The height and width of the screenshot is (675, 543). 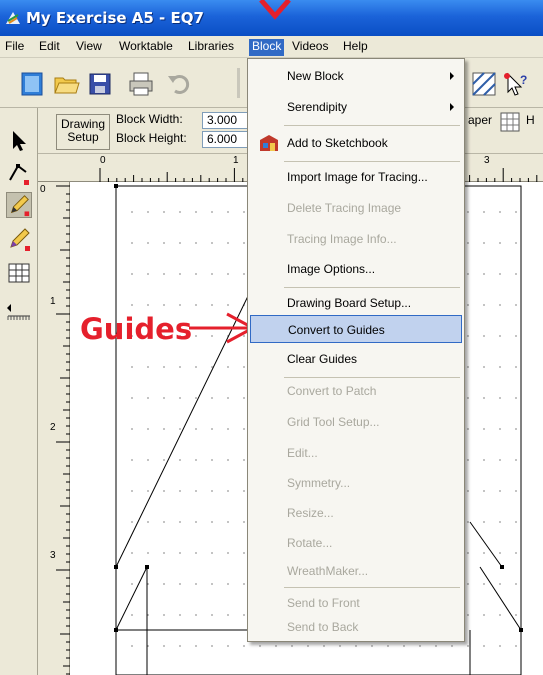 I want to click on menu-item-convert-to-guides: Convert to Guides, so click(x=356, y=329).